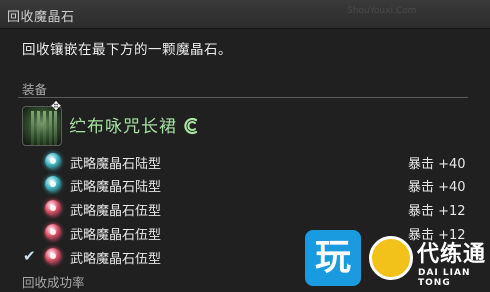 This screenshot has height=292, width=490. I want to click on high-quality-icon, so click(191, 126).